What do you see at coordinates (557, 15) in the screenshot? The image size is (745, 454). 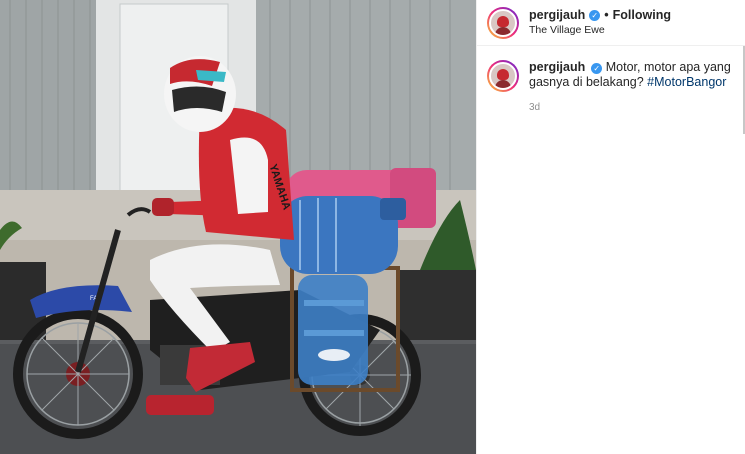 I see `username-link: pergijauh` at bounding box center [557, 15].